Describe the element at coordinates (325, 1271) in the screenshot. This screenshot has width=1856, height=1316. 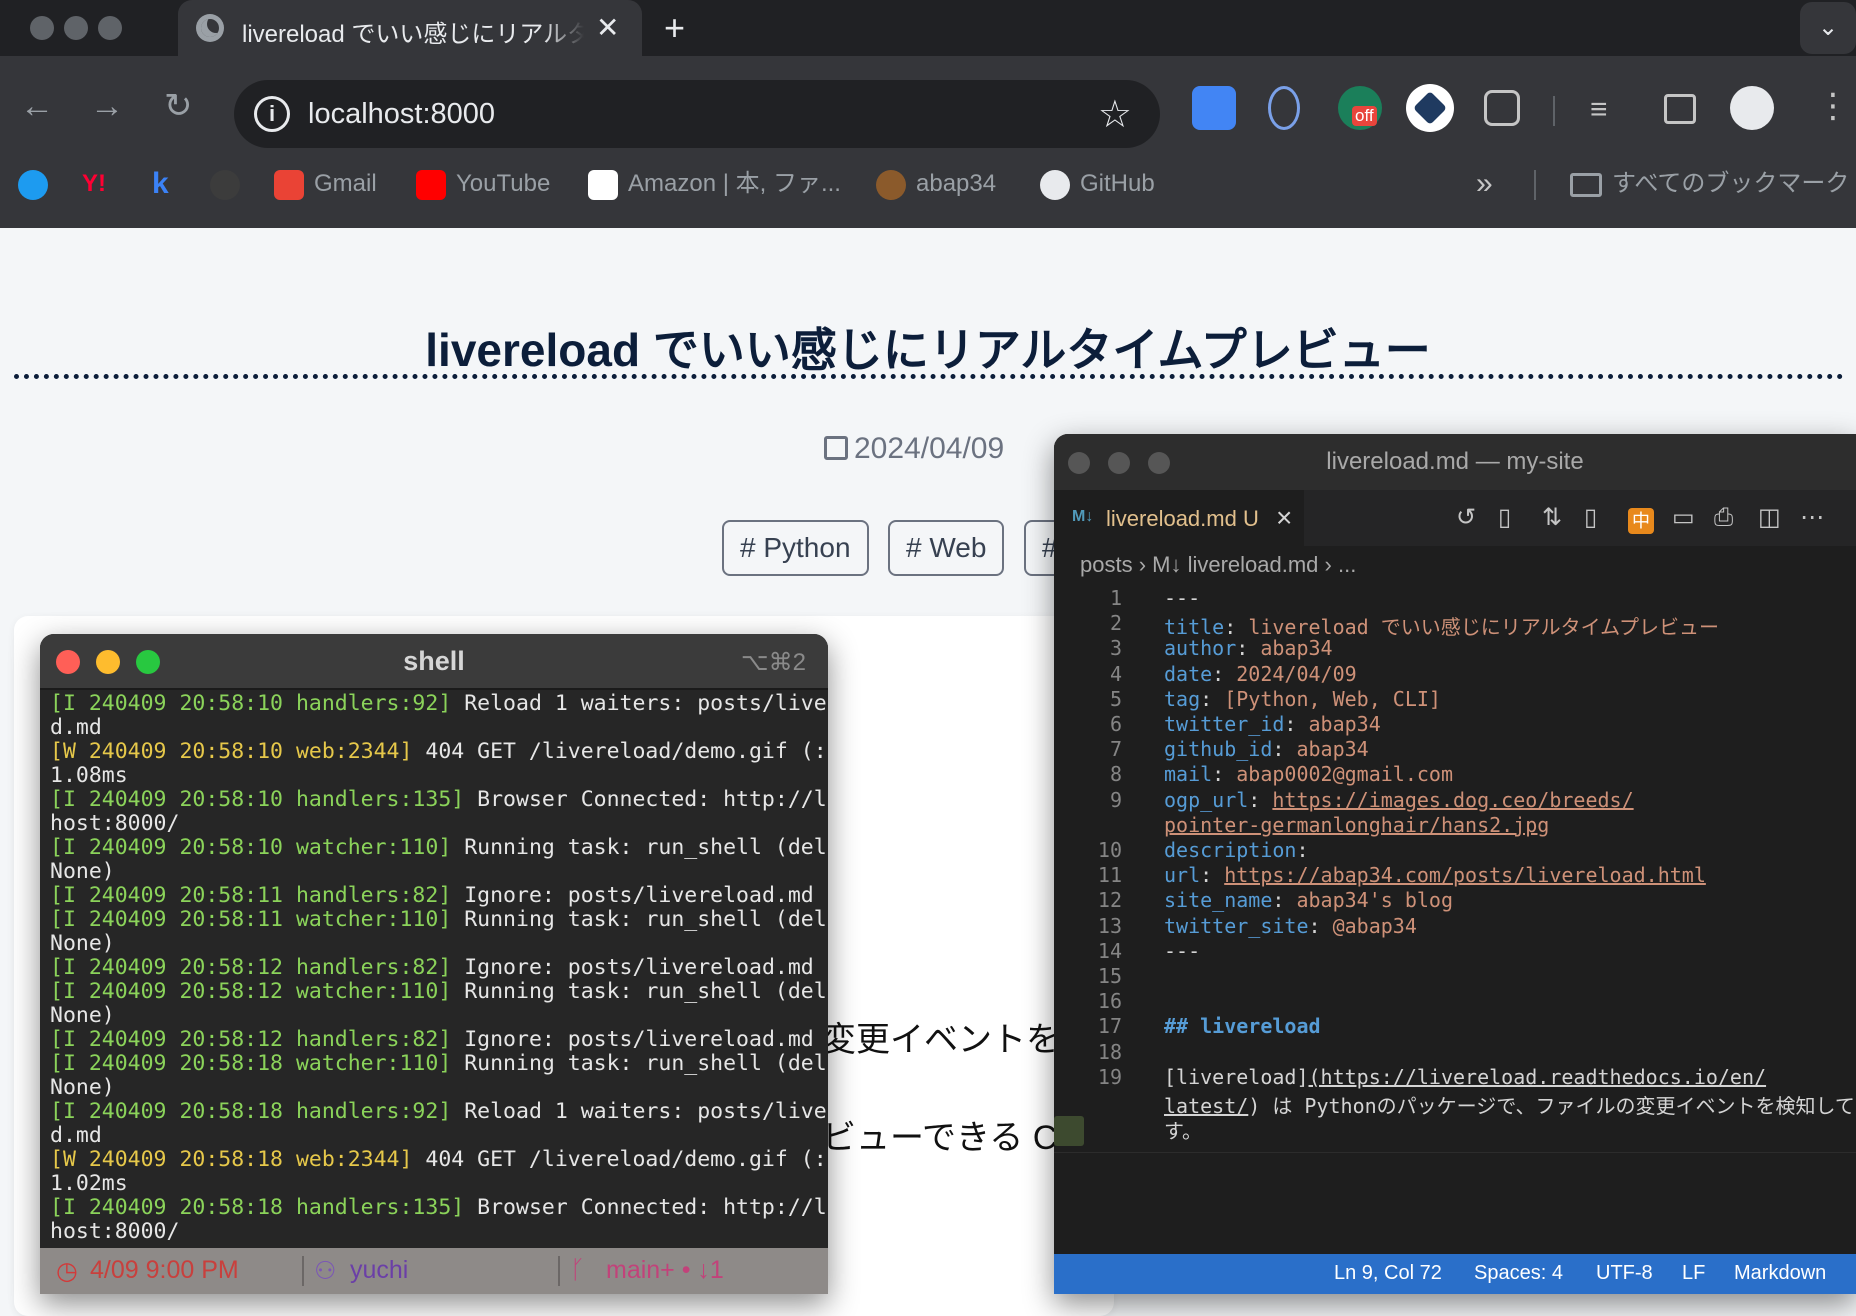
I see `user-icon: ⚇` at that location.